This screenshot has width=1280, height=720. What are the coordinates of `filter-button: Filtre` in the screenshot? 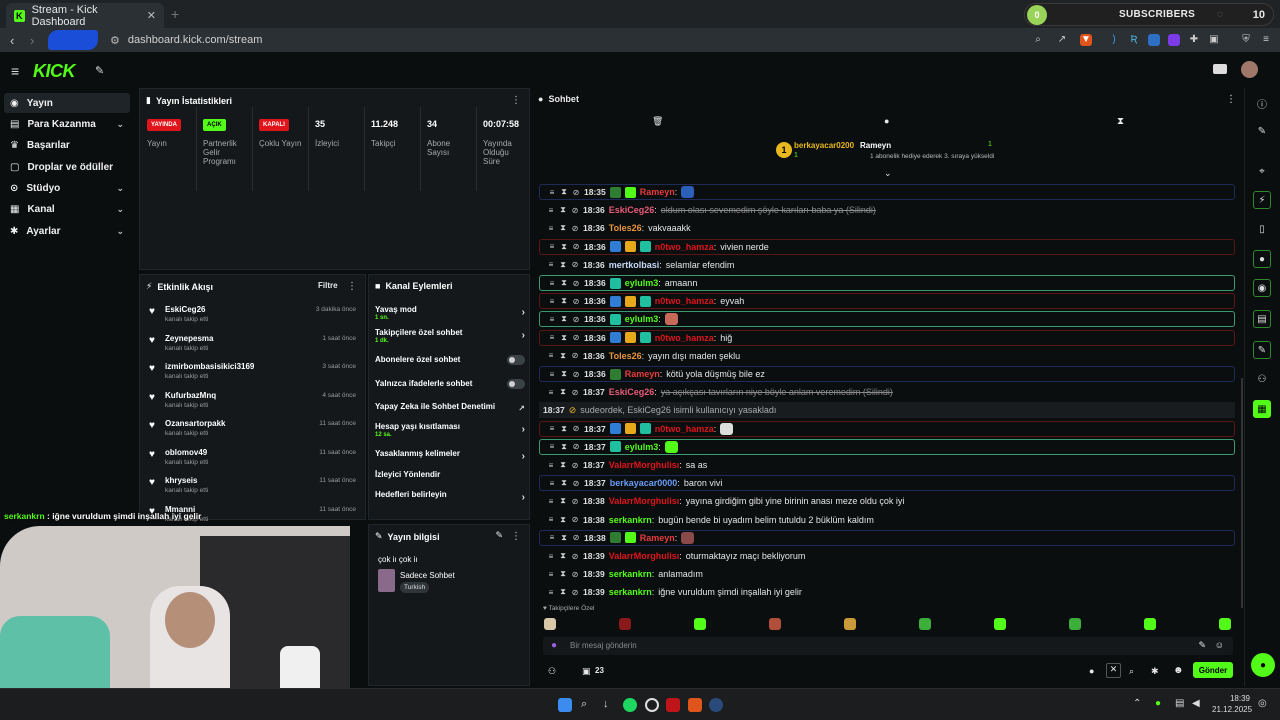 It's located at (328, 285).